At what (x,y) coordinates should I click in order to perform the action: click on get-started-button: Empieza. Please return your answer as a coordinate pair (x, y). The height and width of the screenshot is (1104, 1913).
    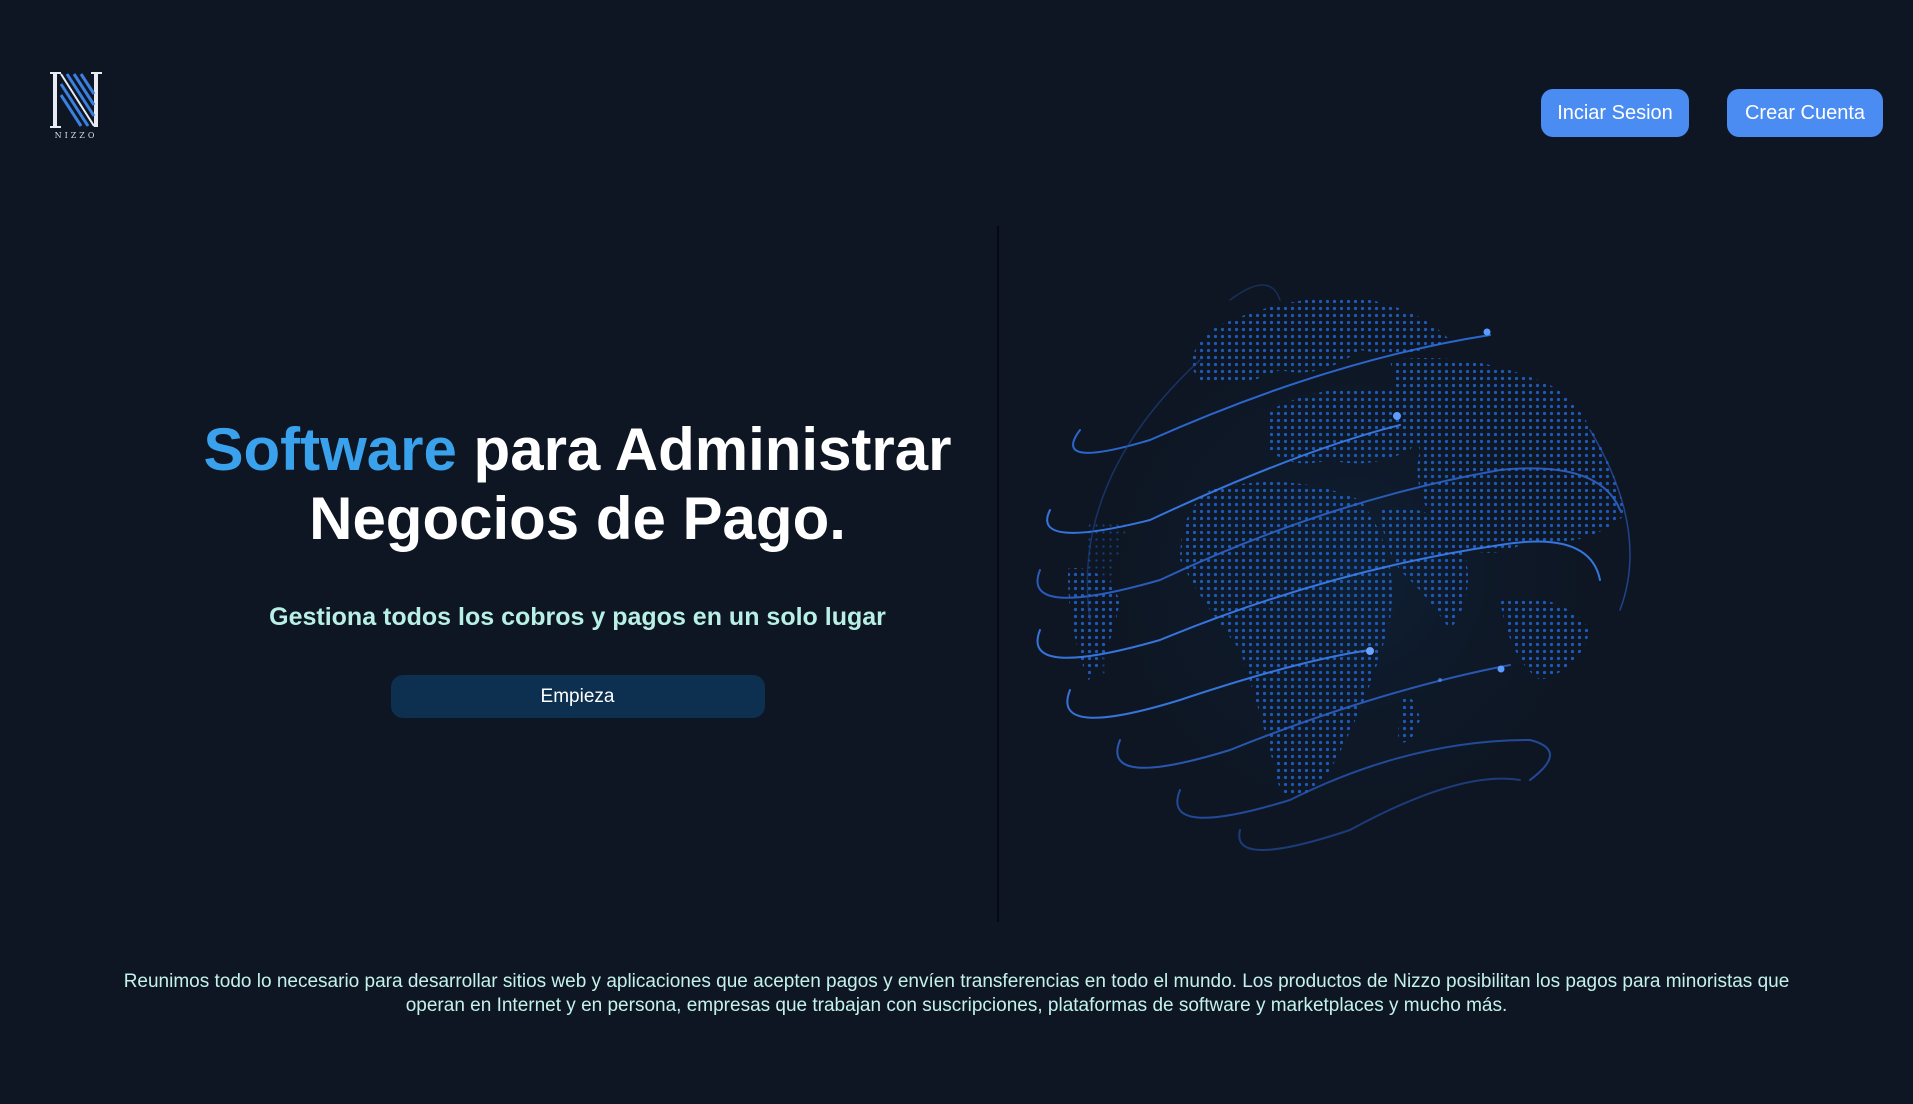
    Looking at the image, I should click on (577, 696).